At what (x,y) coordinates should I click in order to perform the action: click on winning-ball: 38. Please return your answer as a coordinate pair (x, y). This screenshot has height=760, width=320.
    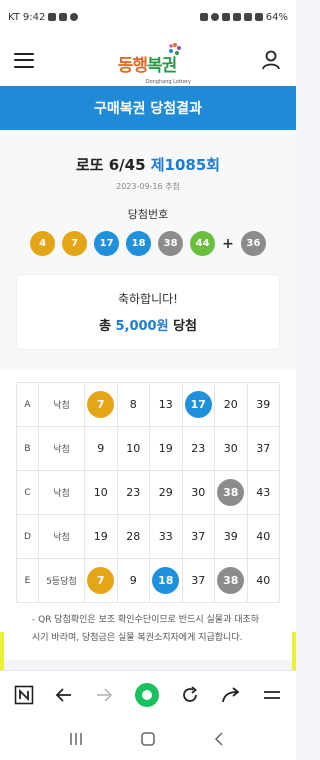
    Looking at the image, I should click on (171, 243).